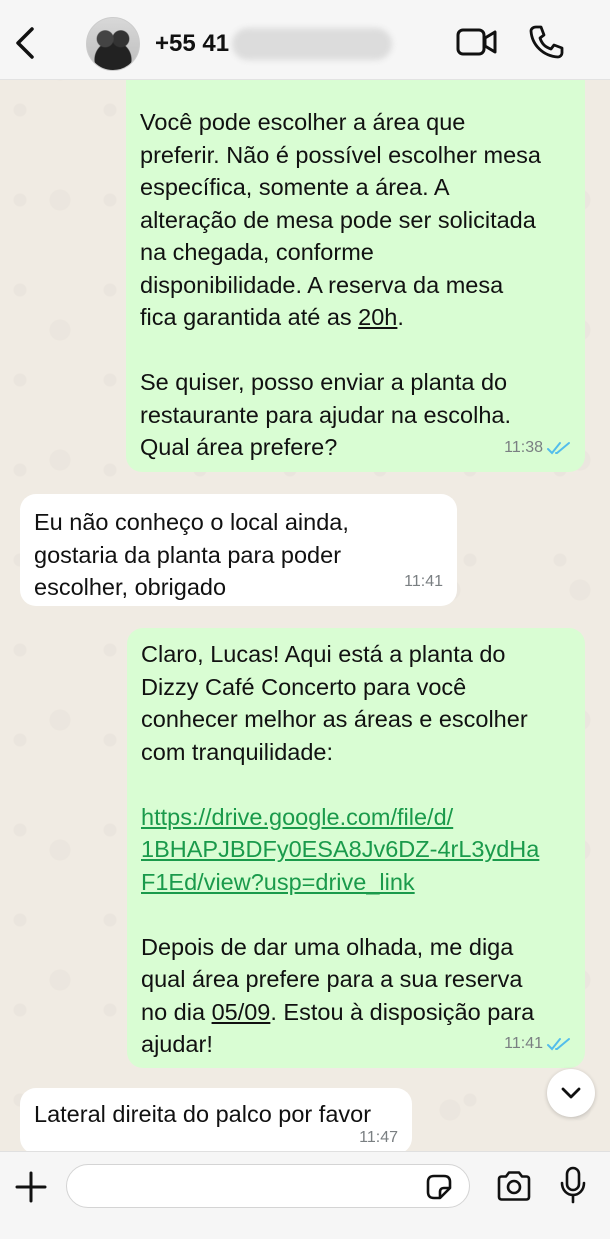 This screenshot has width=610, height=1239. I want to click on message-meta: 11:47, so click(378, 1138).